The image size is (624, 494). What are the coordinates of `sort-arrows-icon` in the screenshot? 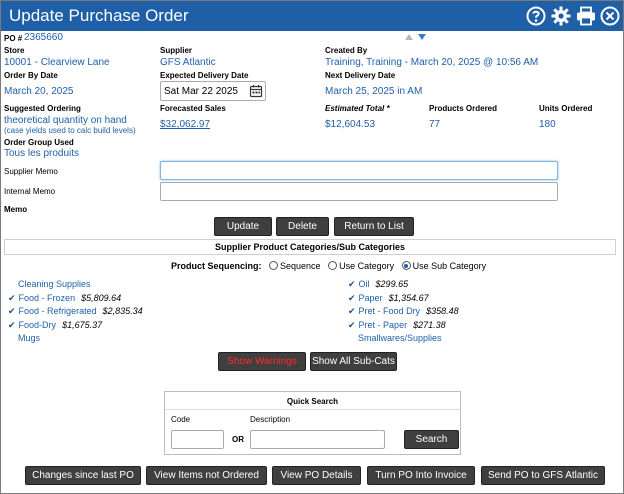 It's located at (416, 37).